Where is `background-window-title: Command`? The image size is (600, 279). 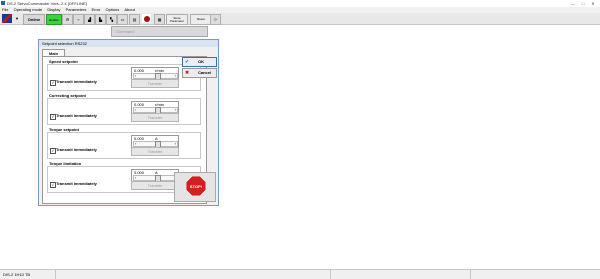 background-window-title: Command is located at coordinates (125, 31).